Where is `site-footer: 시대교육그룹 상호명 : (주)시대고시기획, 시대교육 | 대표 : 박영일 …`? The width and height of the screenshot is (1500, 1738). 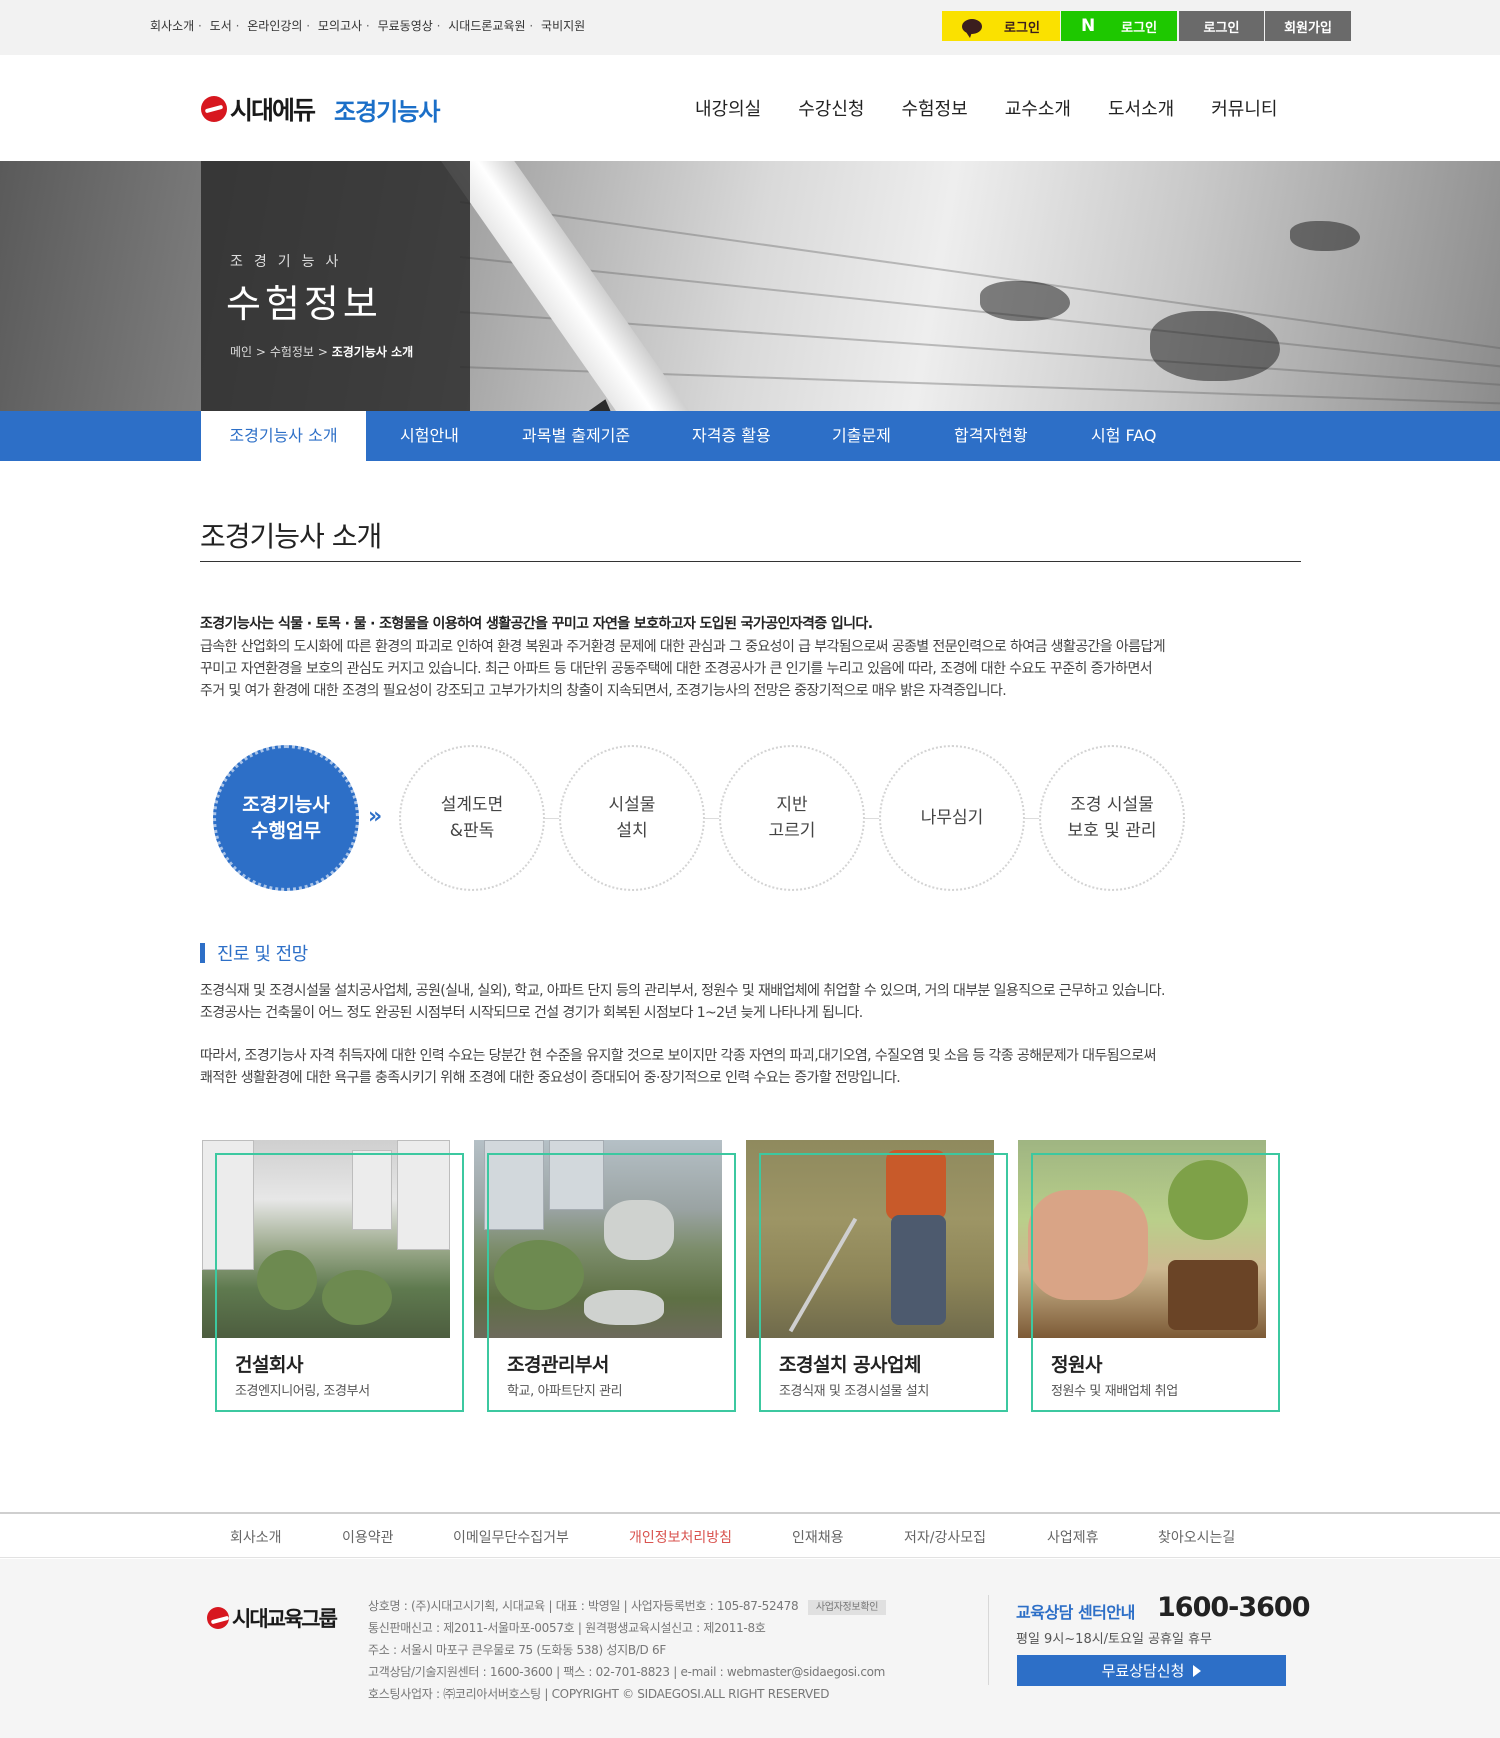
site-footer: 시대교육그룹 상호명 : (주)시대고시기획, 시대교육 | 대표 : 박영일 … is located at coordinates (750, 1648).